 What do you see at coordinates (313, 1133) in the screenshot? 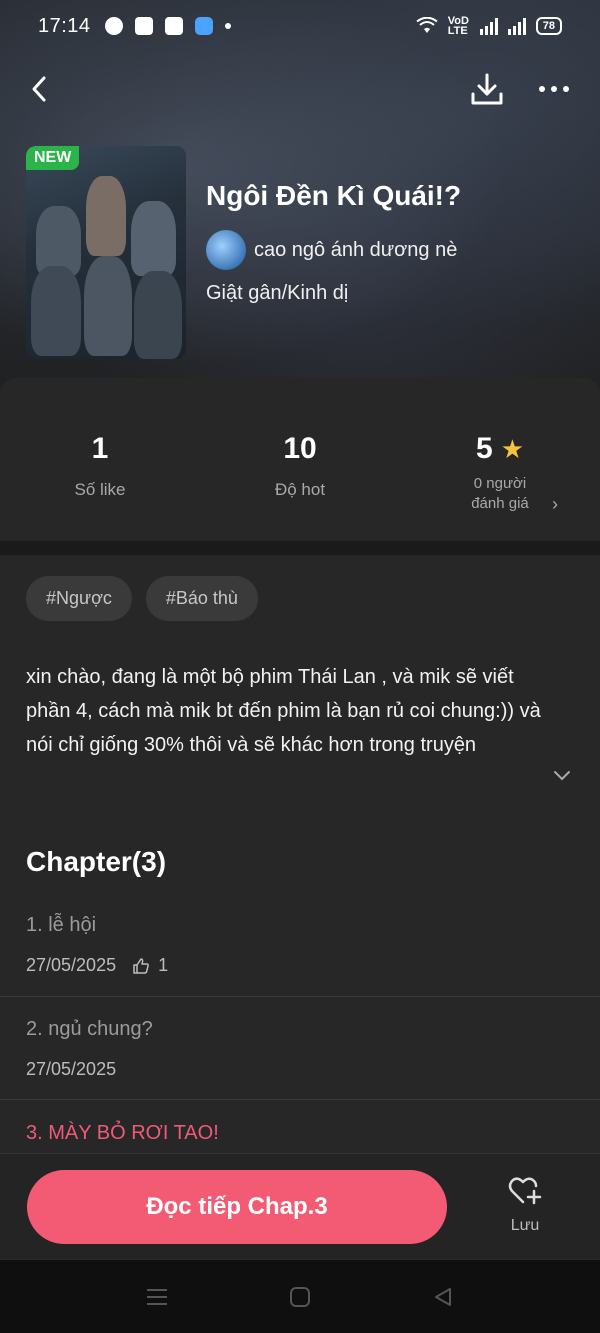
I see `chapter-title: 3. MÀY BỎ RƠI TAO!` at bounding box center [313, 1133].